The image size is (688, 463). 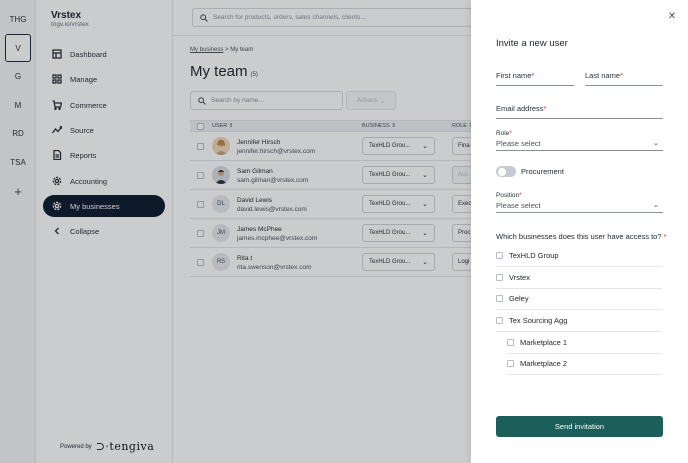 What do you see at coordinates (579, 321) in the screenshot?
I see `business-option: Tex Sourcing Agg` at bounding box center [579, 321].